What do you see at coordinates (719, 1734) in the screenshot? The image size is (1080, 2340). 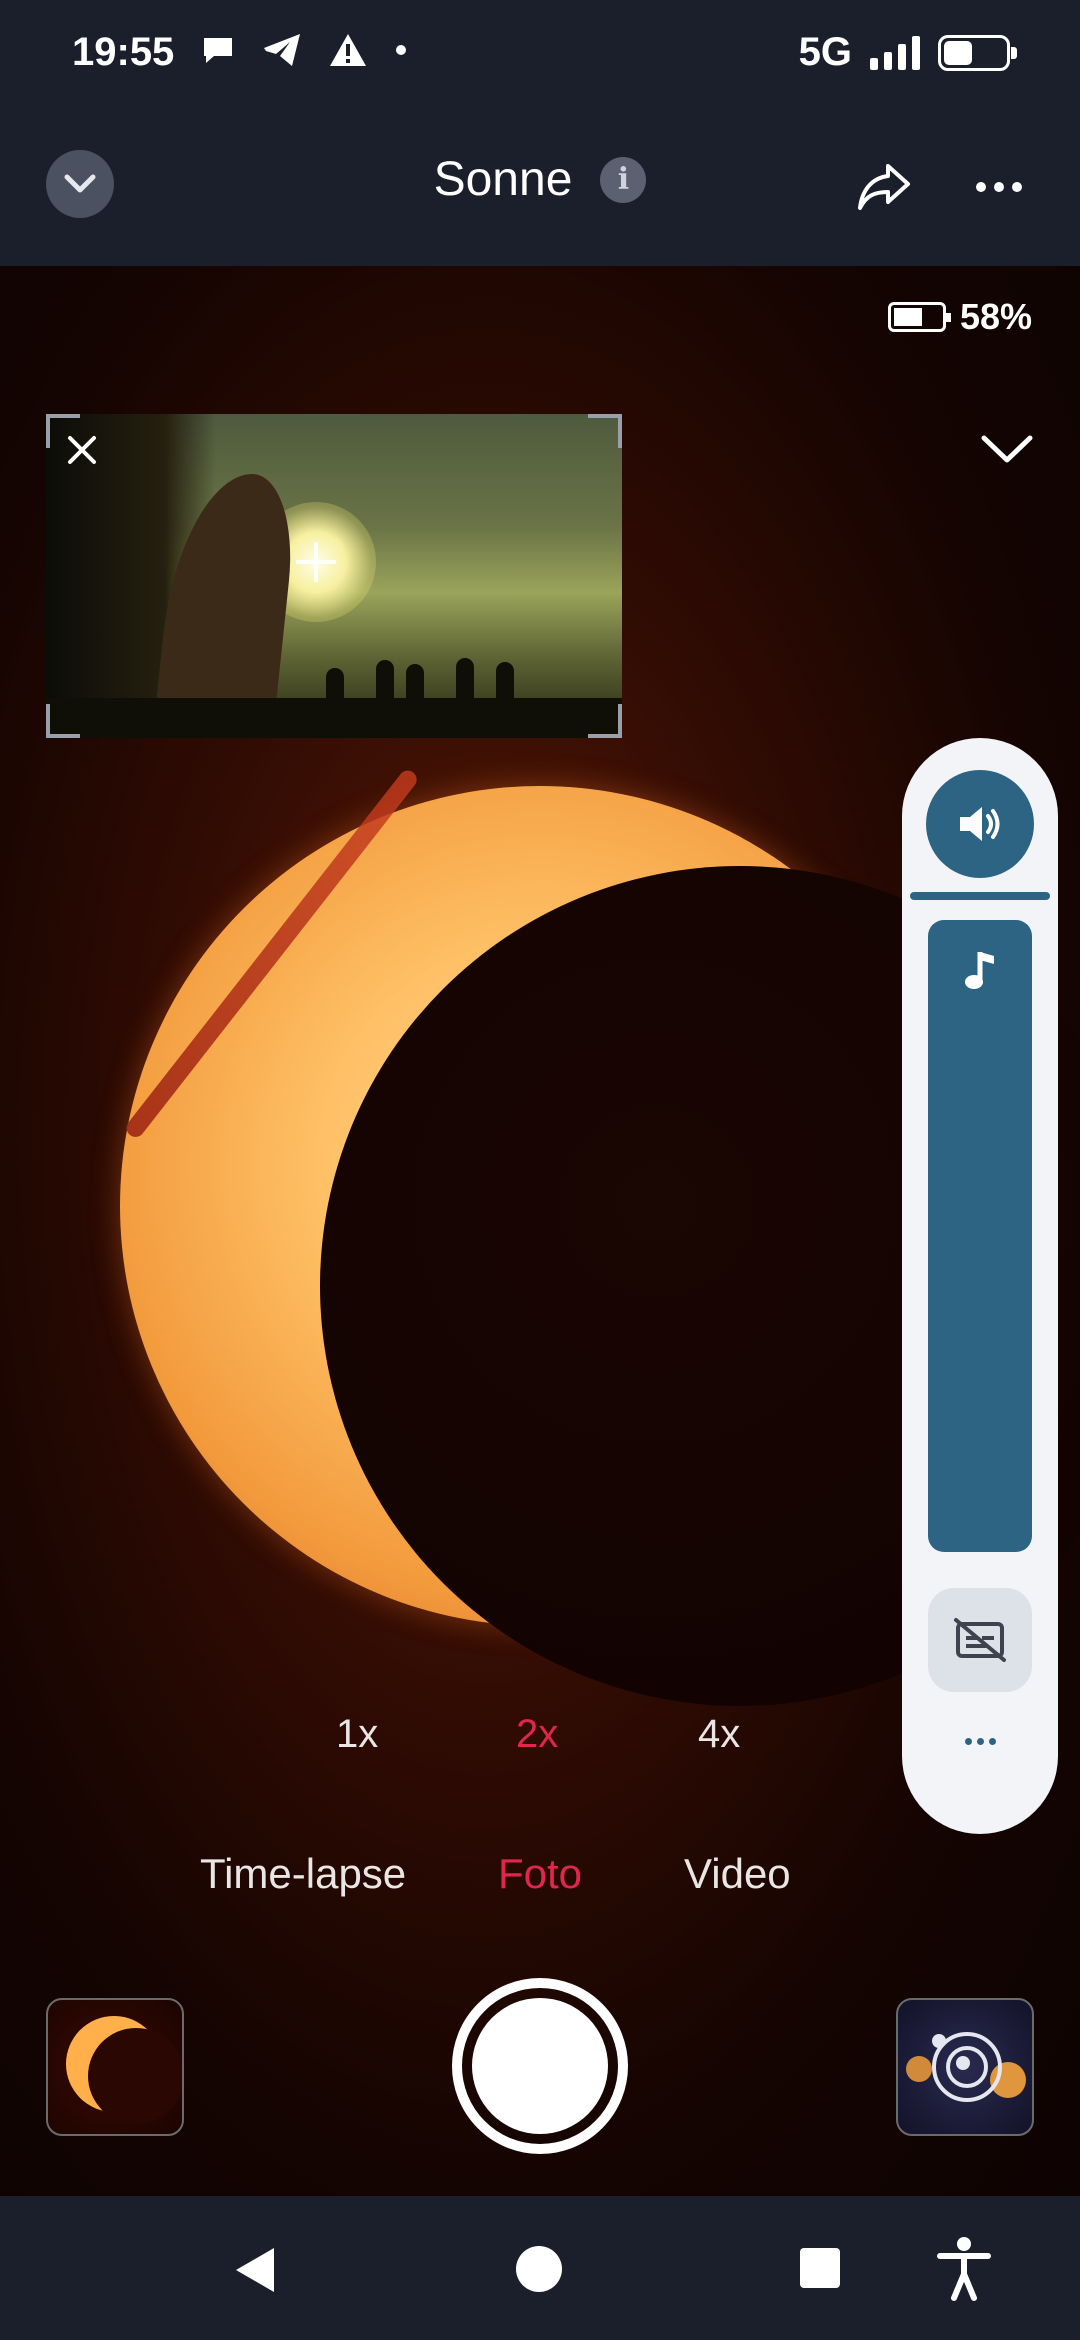 I see `zoom-4x: 4x` at bounding box center [719, 1734].